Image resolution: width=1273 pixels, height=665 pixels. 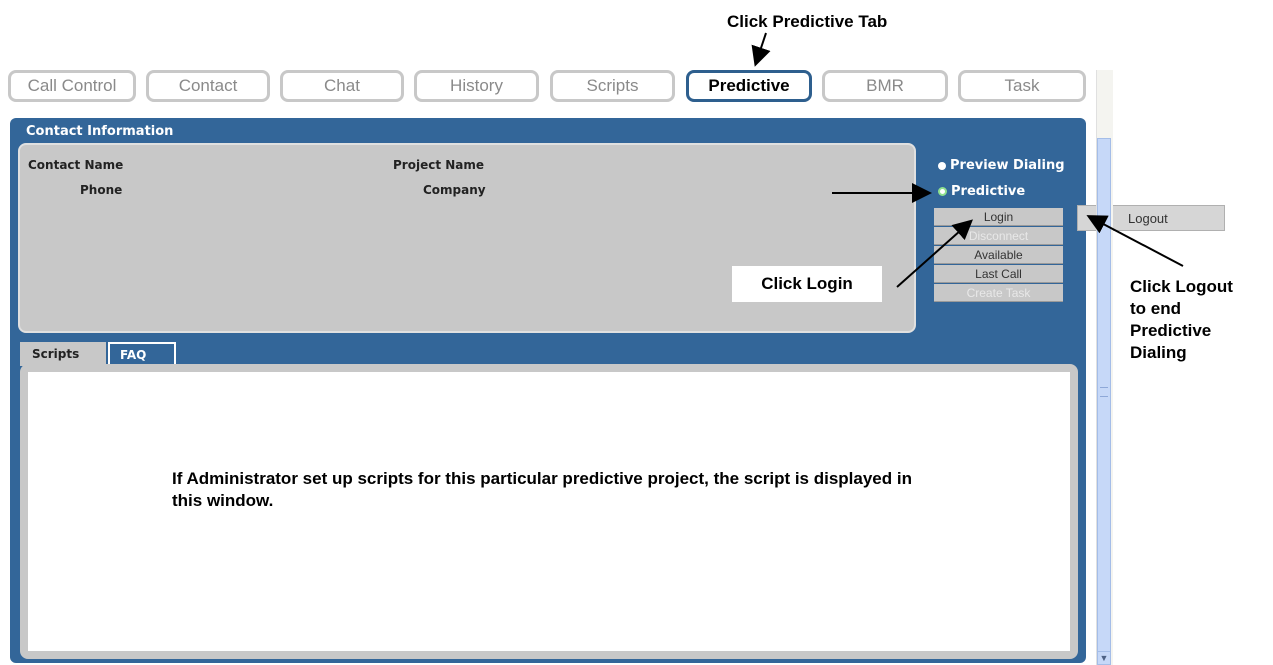 I want to click on last-call-button: Last Call, so click(x=998, y=274).